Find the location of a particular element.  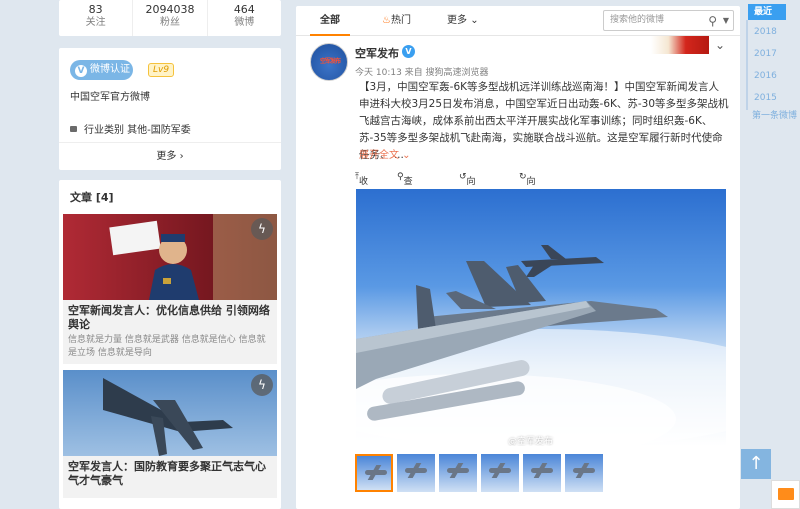

profile-more-link: 更多 › is located at coordinates (170, 156).